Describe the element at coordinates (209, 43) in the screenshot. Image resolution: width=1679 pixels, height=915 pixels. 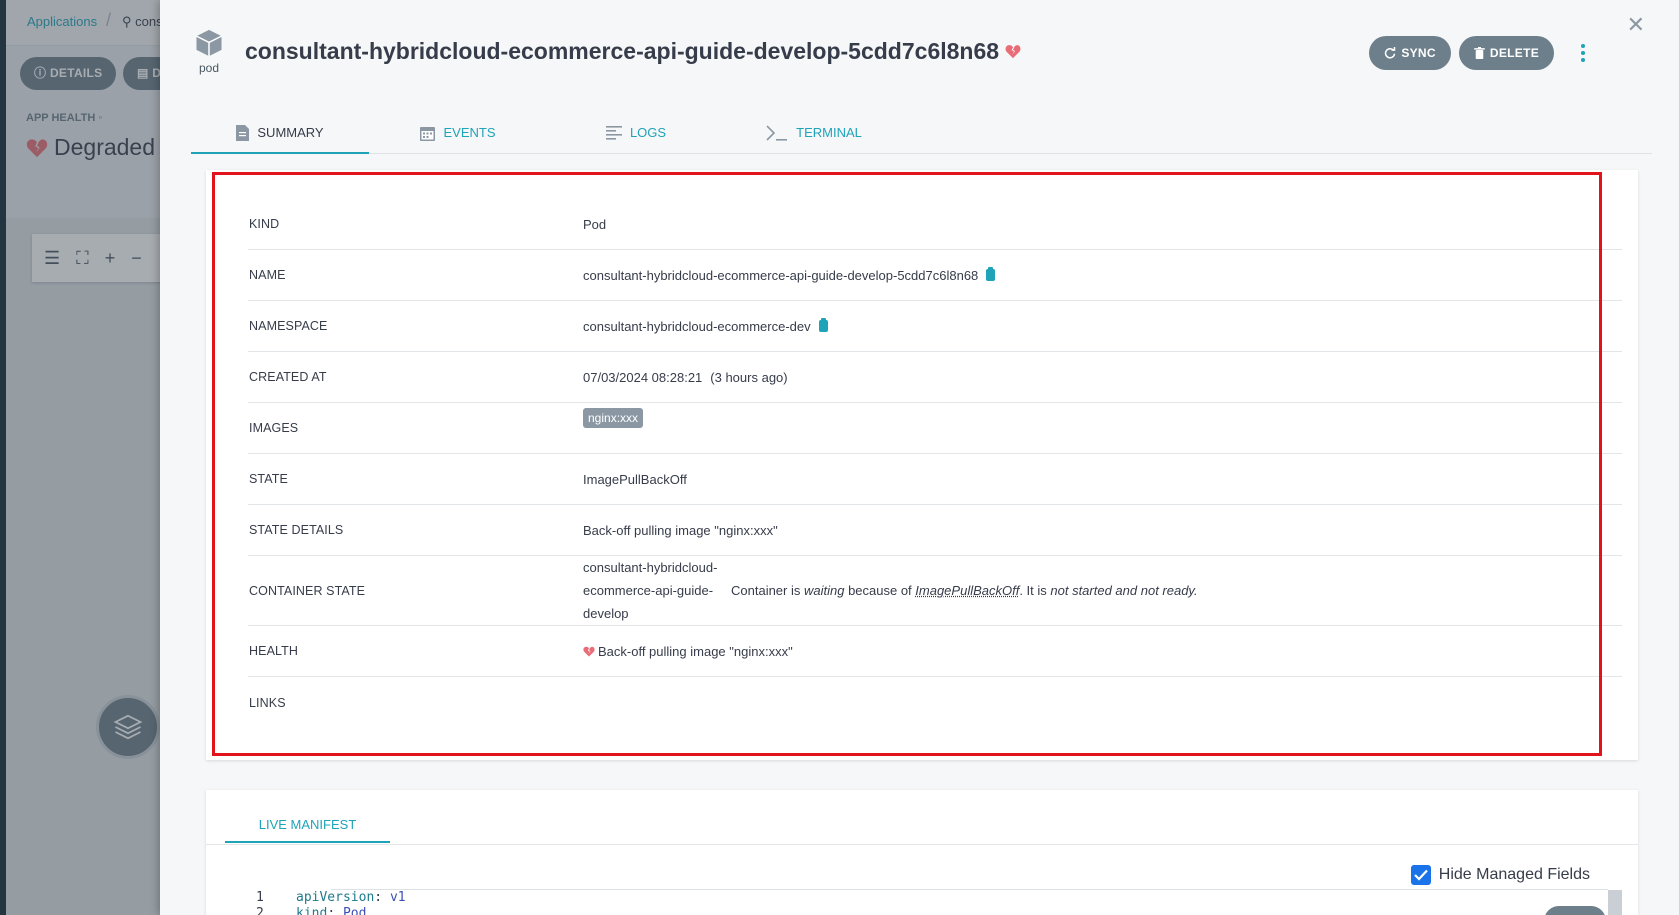
I see `cube-icon` at that location.